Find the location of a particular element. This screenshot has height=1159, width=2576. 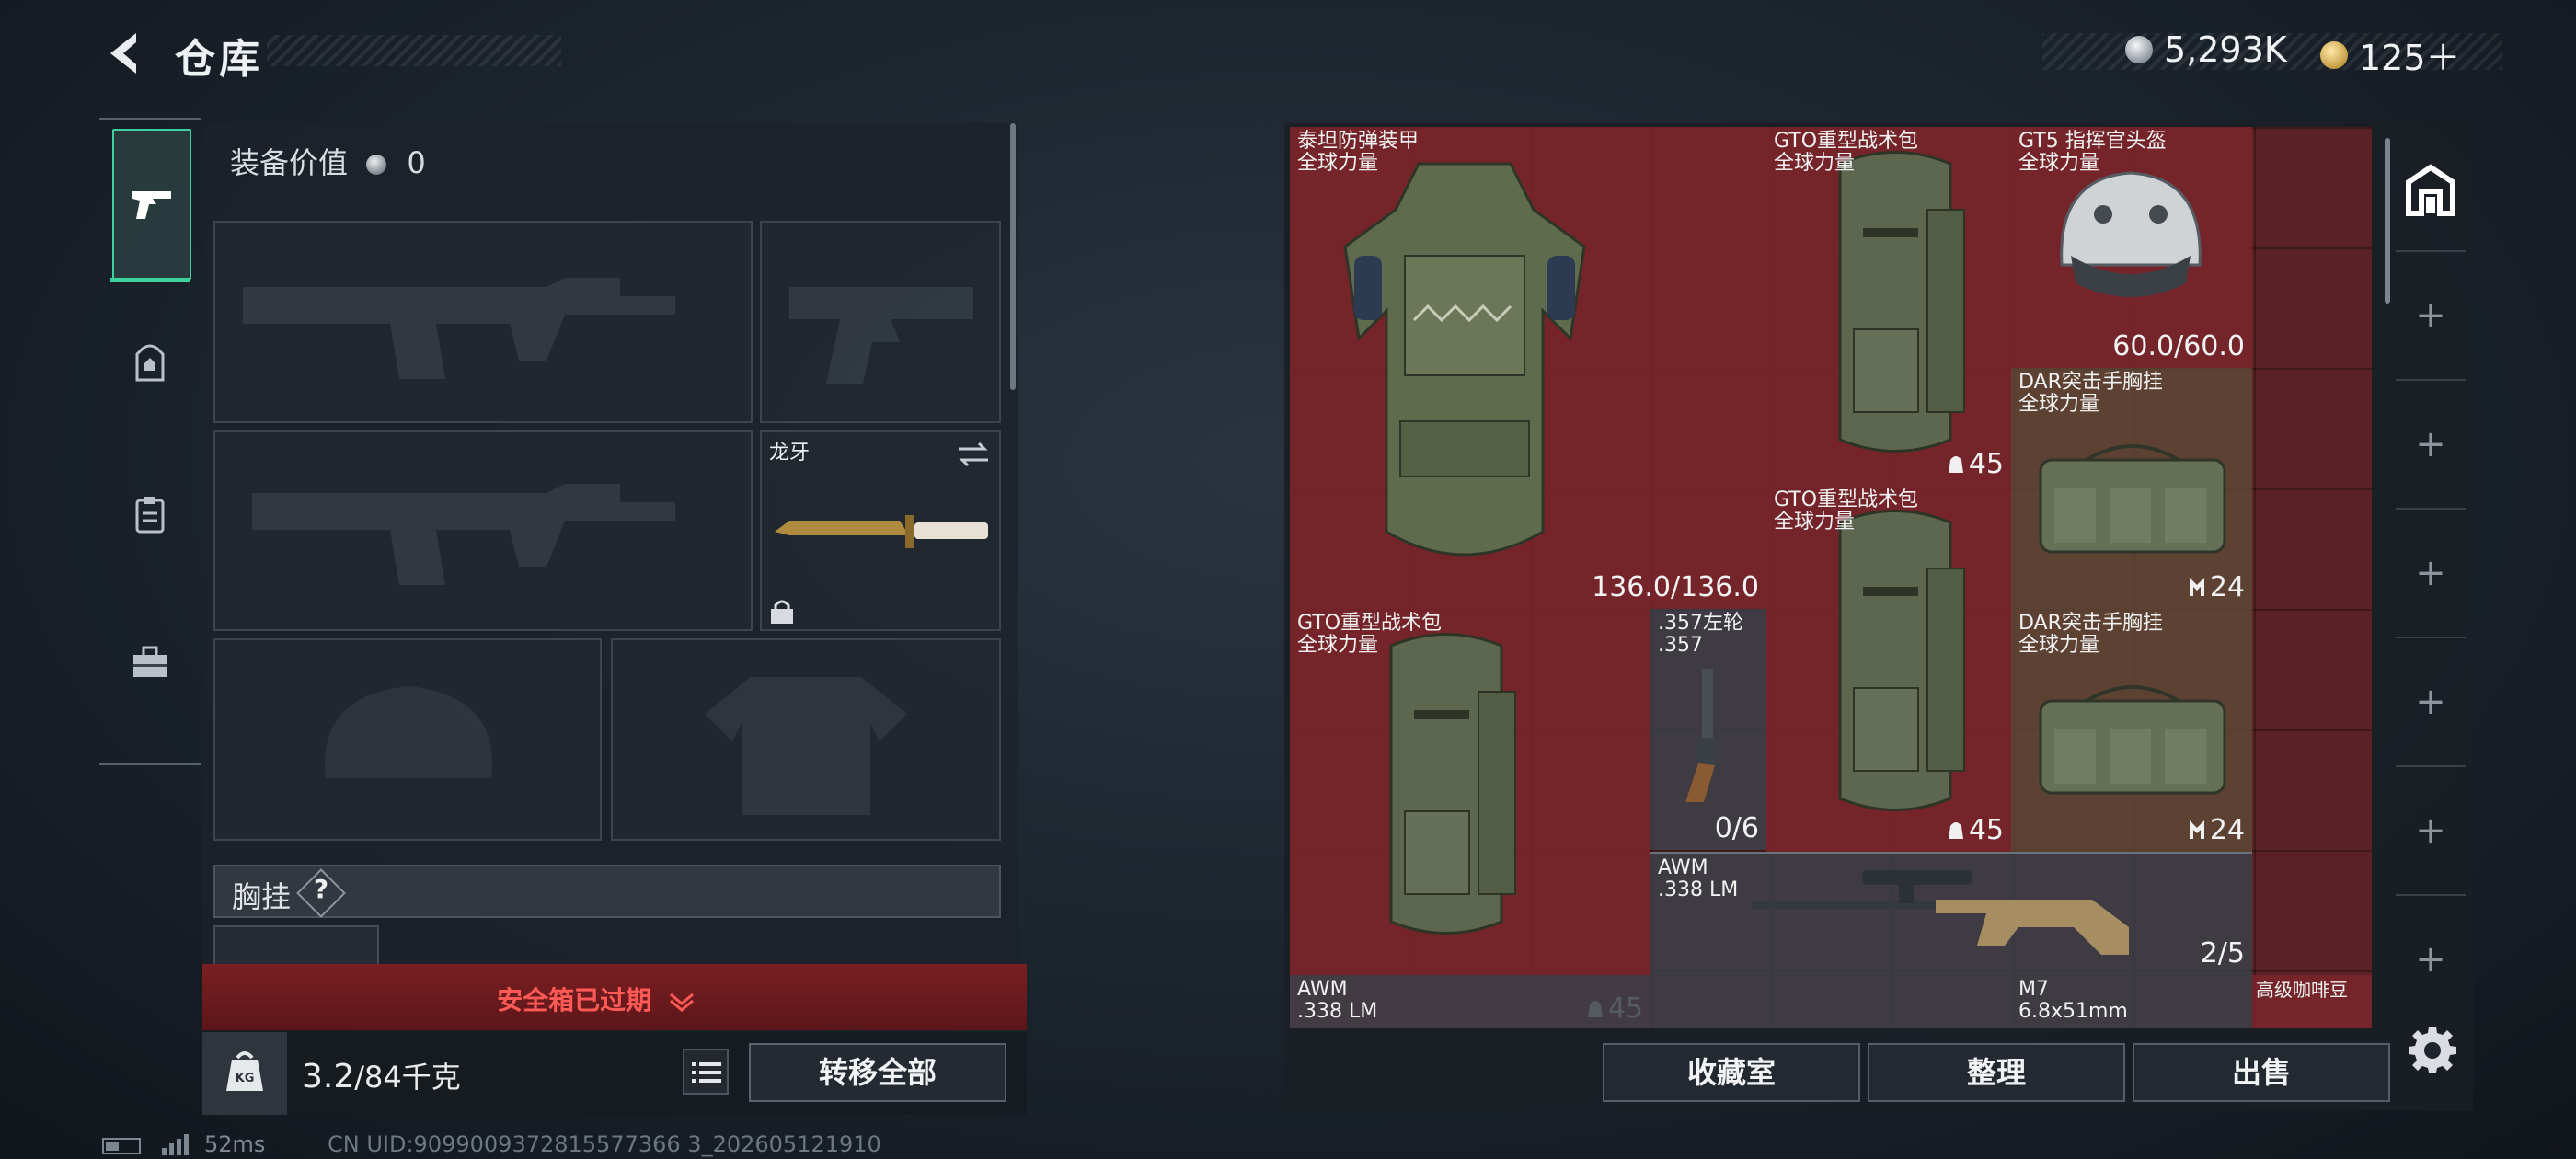

item-brand: 全球力量 is located at coordinates (2059, 645).